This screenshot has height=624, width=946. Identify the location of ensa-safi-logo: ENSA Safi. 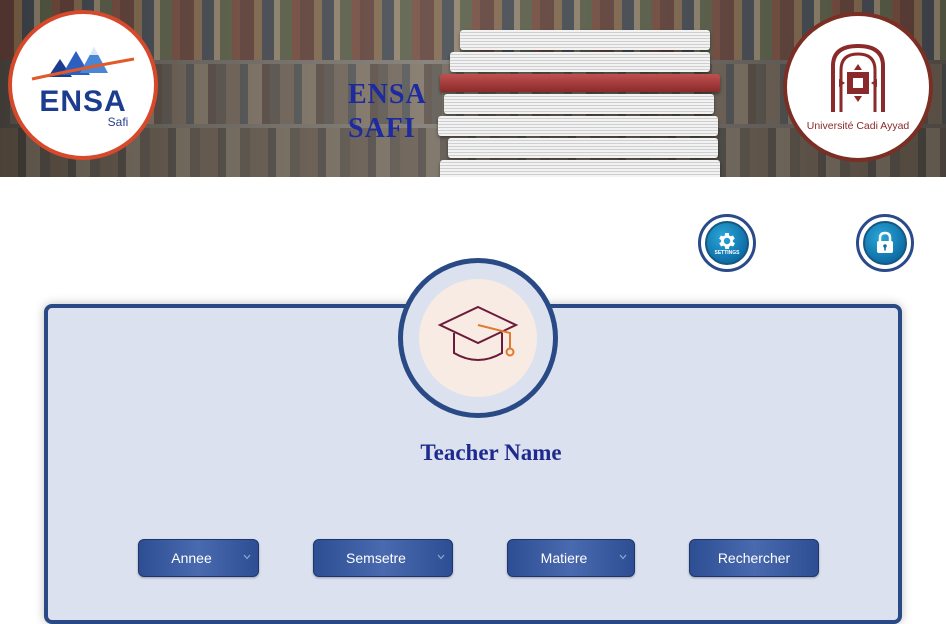
(83, 85).